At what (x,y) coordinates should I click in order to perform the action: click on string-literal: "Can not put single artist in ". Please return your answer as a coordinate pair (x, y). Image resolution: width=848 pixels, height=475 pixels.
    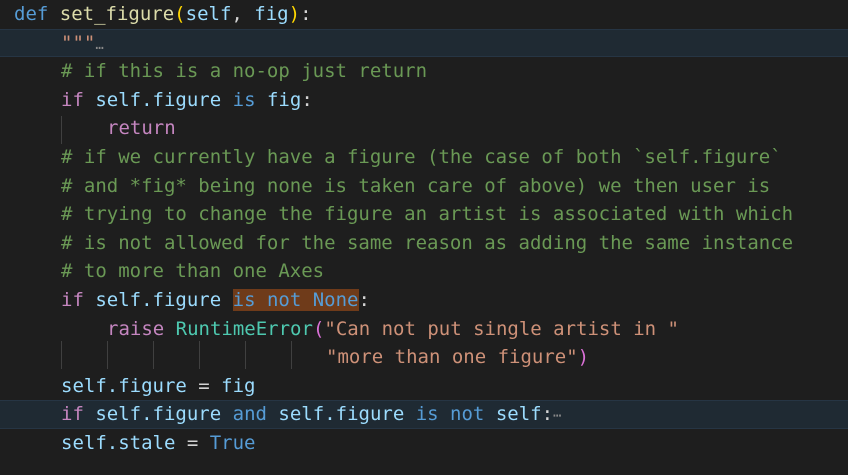
    Looking at the image, I should click on (501, 328).